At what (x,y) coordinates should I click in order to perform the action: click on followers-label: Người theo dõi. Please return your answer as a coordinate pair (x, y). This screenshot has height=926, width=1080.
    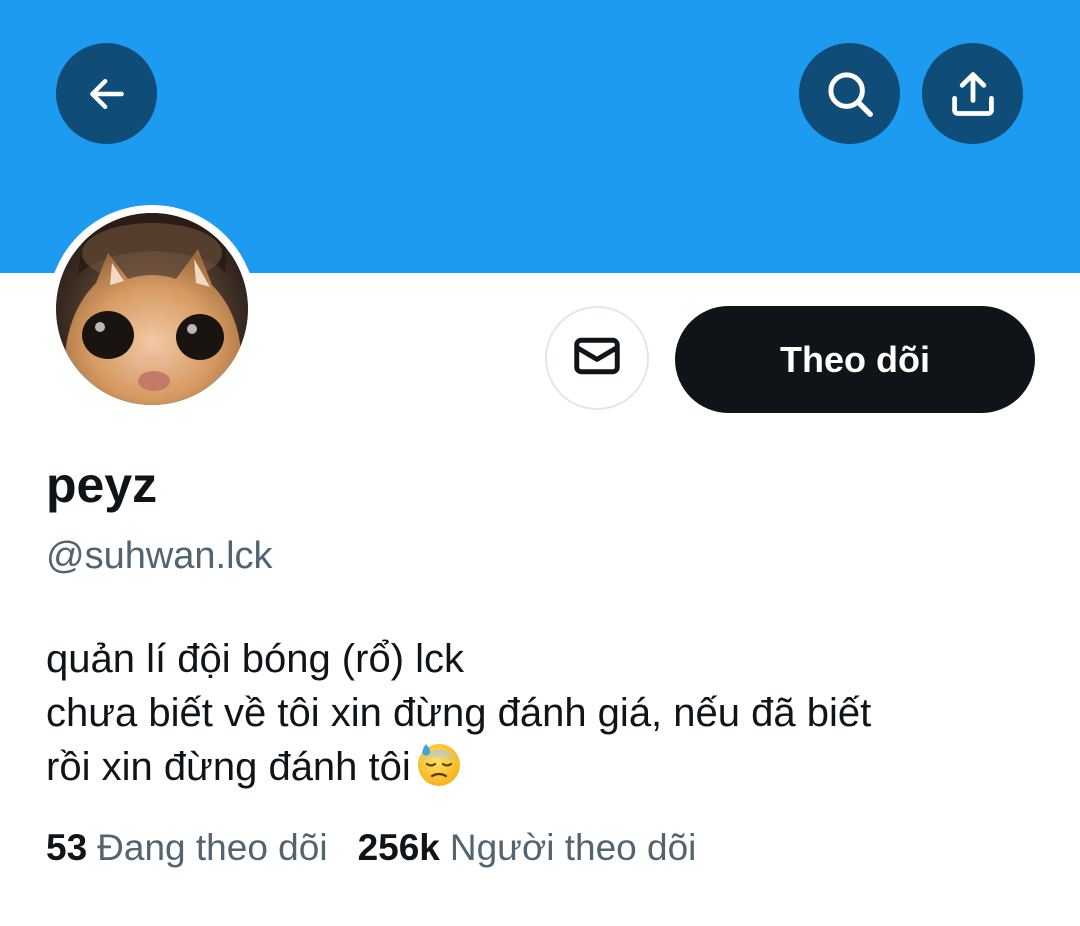
    Looking at the image, I should click on (573, 847).